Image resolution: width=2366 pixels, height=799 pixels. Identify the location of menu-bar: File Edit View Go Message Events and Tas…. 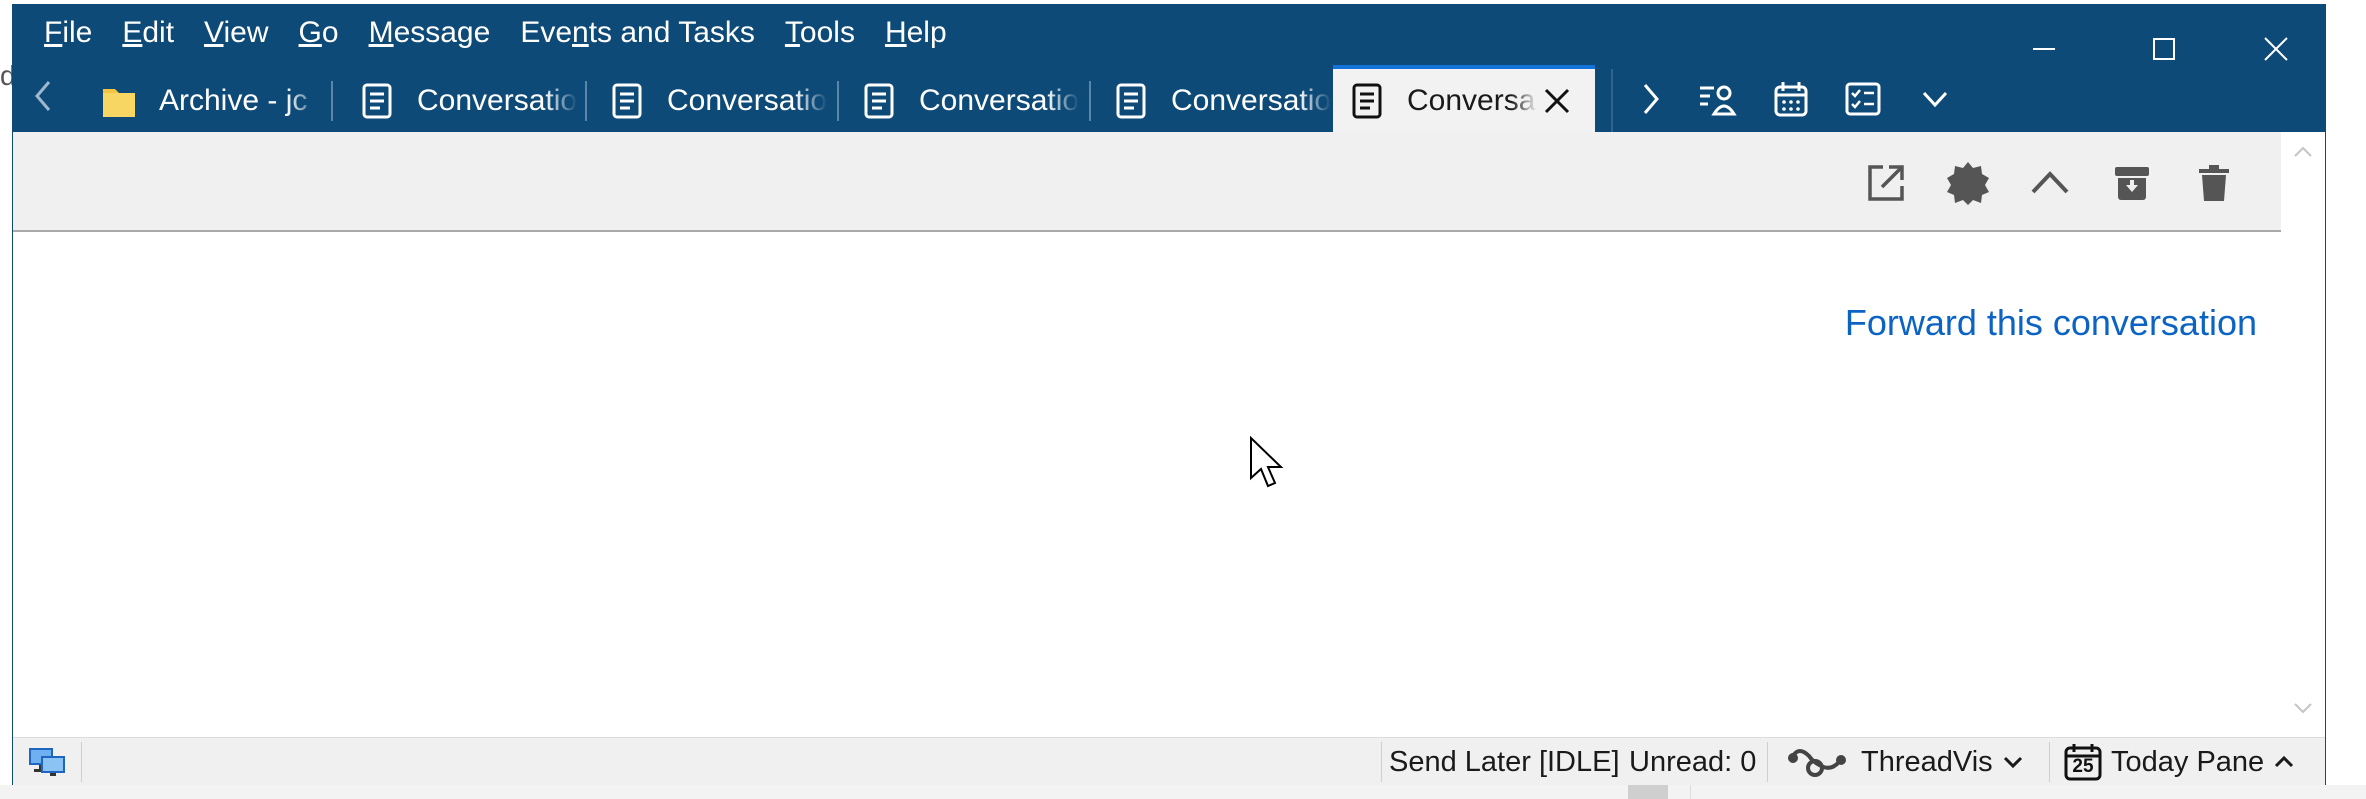
(487, 33).